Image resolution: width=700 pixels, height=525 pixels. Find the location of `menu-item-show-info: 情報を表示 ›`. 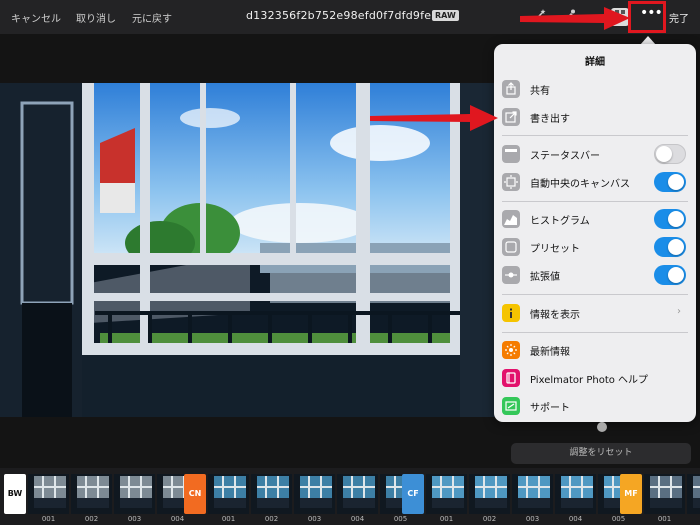

menu-item-show-info: 情報を表示 › is located at coordinates (595, 313).